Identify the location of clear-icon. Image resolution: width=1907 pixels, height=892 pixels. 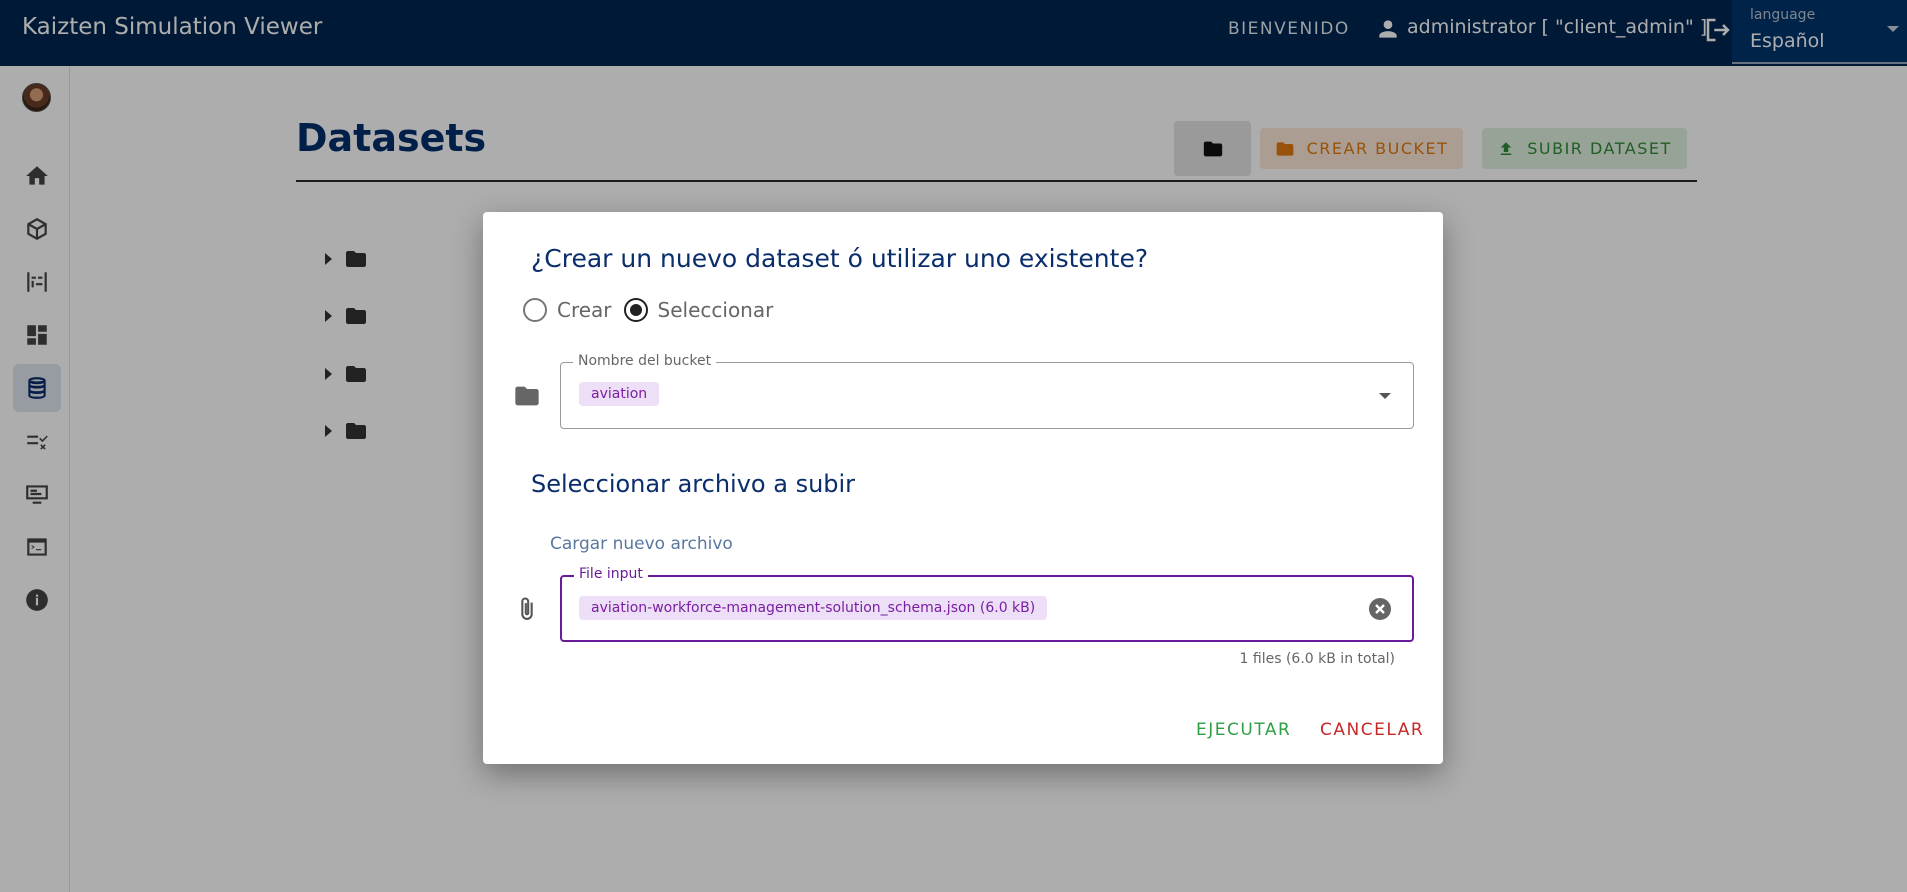
(1380, 609).